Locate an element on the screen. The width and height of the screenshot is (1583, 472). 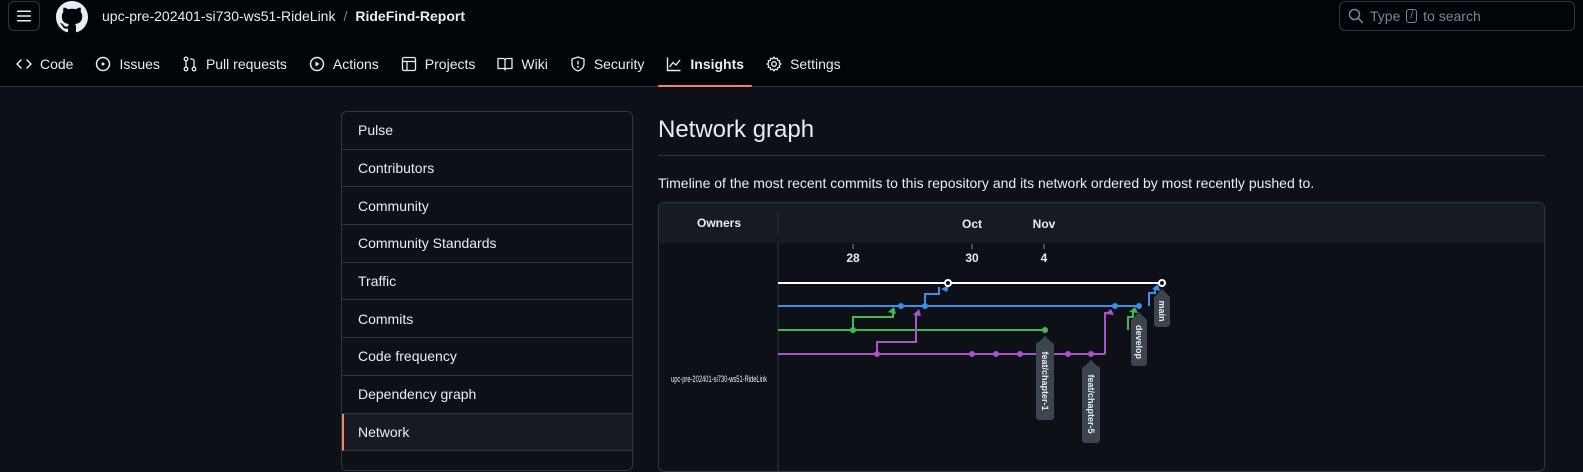
day-label-28: 28 is located at coordinates (853, 258).